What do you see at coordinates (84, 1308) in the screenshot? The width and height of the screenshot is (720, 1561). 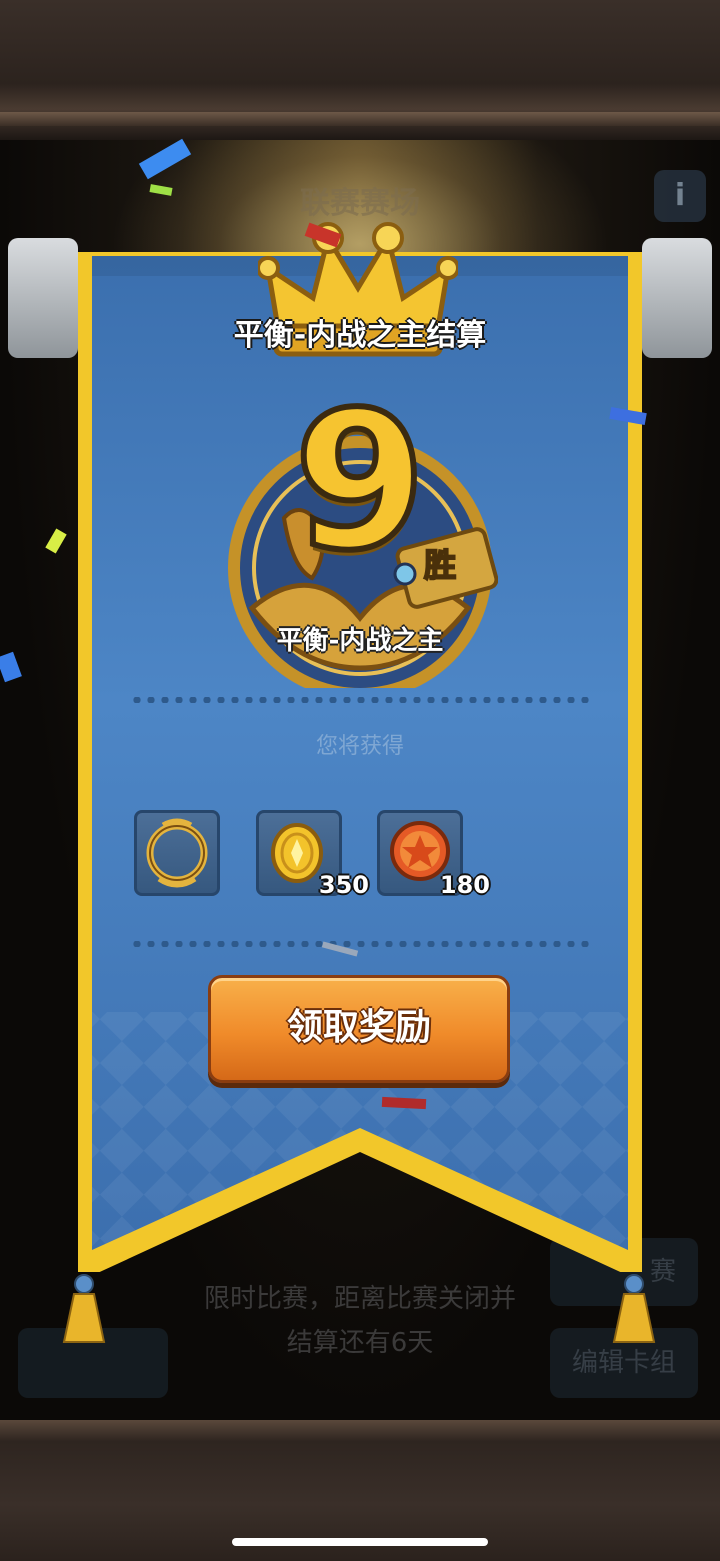 I see `left-tassel` at bounding box center [84, 1308].